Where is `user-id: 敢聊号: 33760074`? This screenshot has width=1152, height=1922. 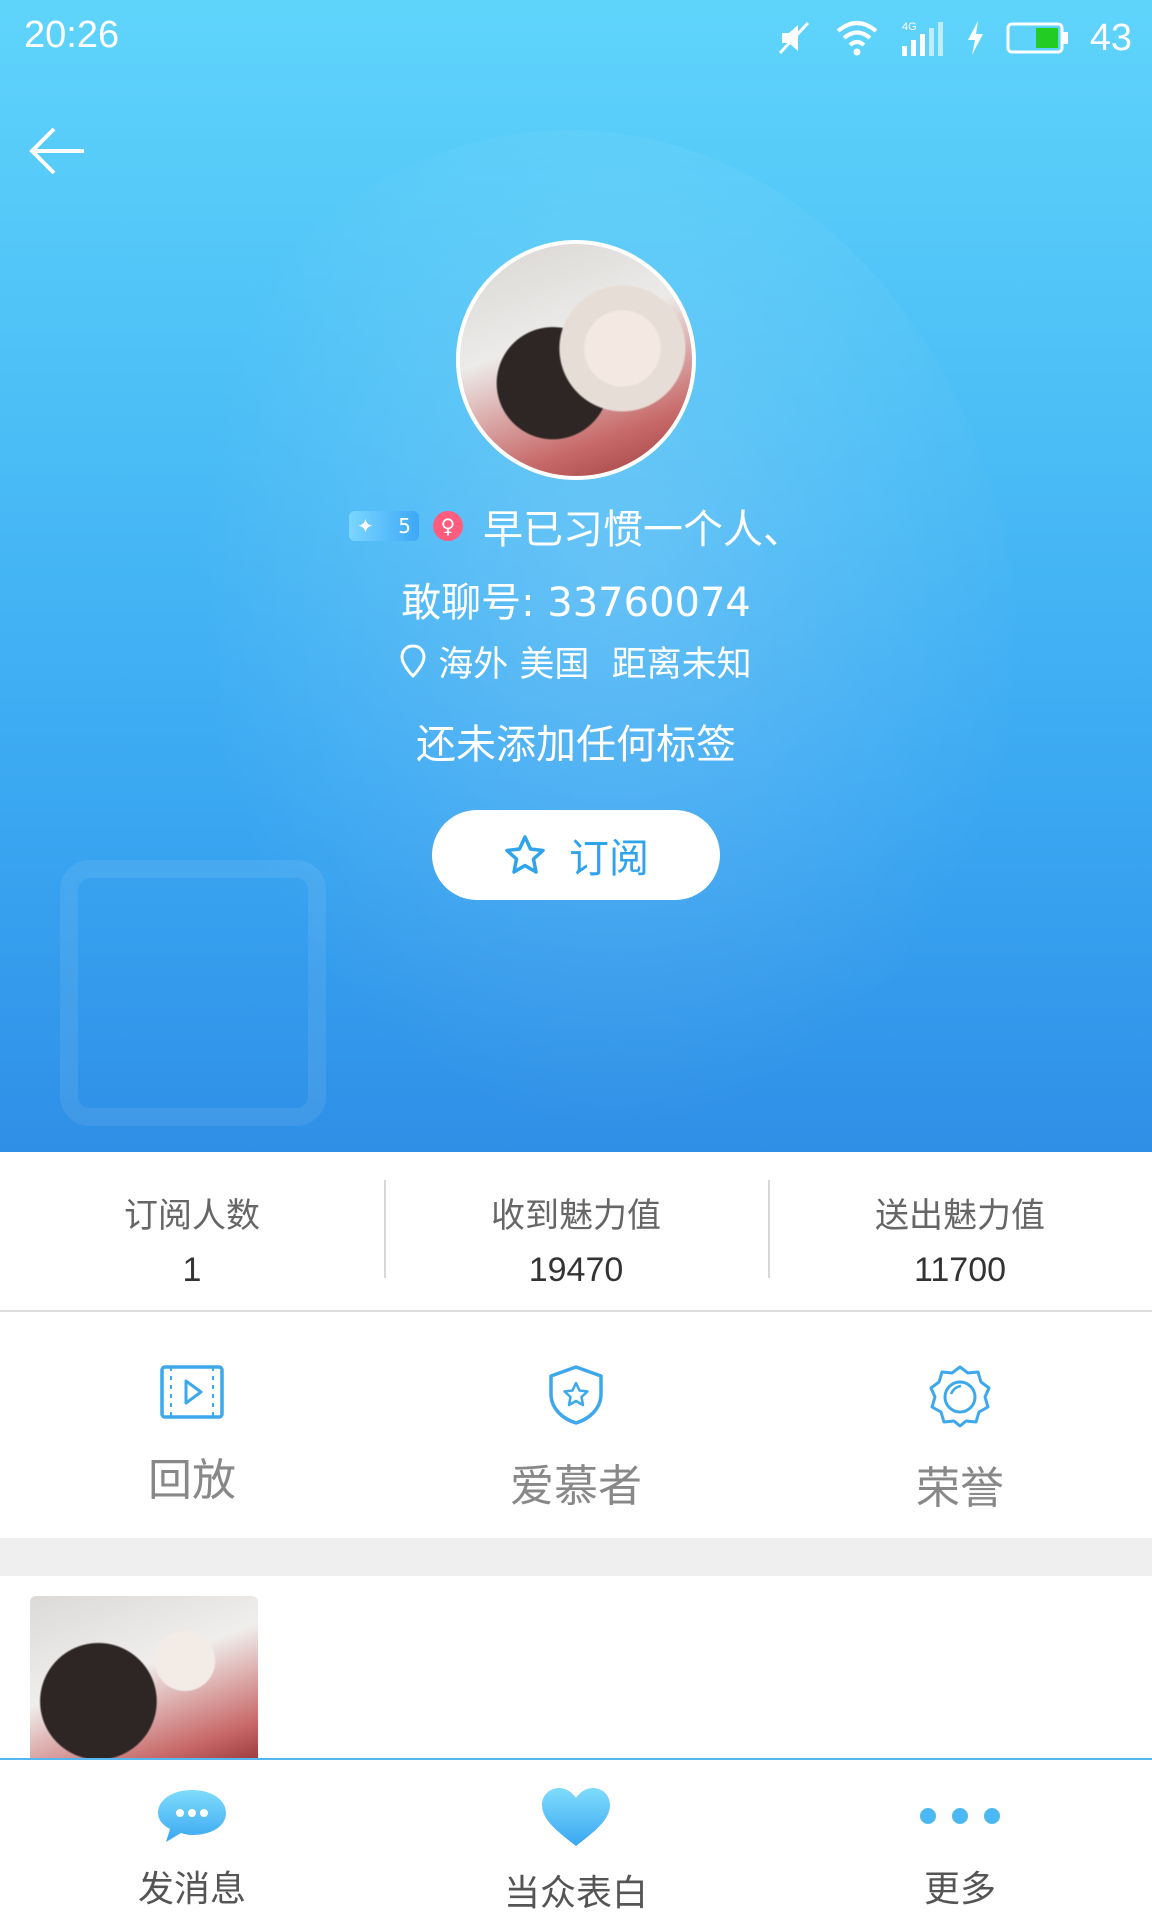
user-id: 敢聊号: 33760074 is located at coordinates (576, 603).